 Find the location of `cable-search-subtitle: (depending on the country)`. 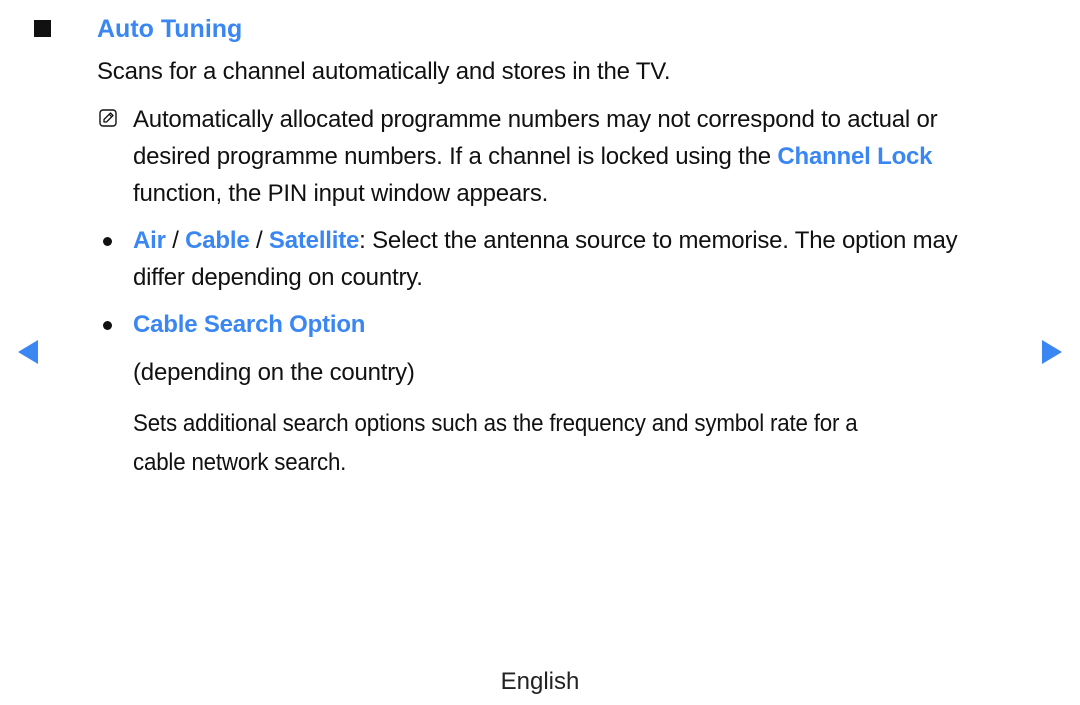

cable-search-subtitle: (depending on the country) is located at coordinates (274, 372).